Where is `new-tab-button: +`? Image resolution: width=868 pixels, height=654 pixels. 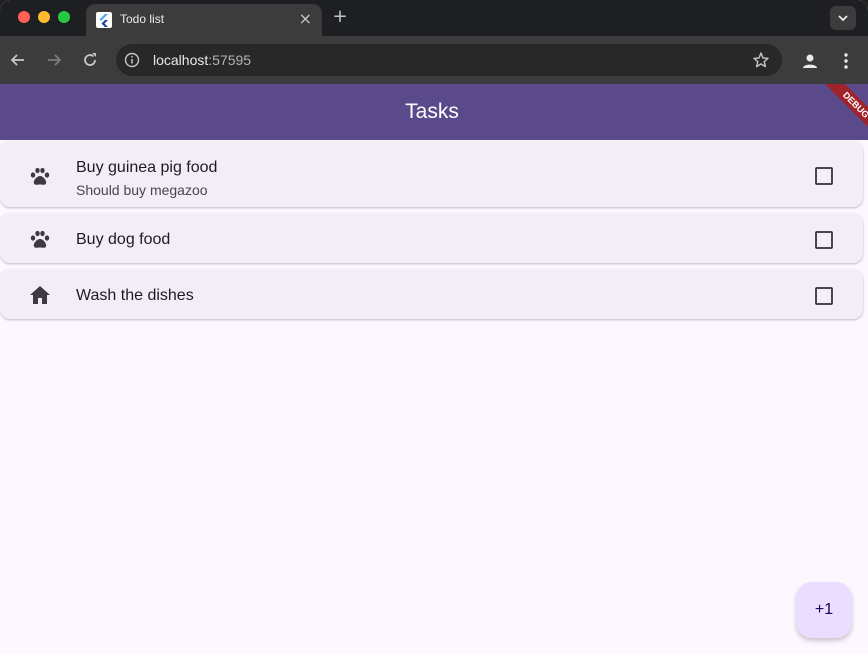
new-tab-button: + is located at coordinates (340, 17).